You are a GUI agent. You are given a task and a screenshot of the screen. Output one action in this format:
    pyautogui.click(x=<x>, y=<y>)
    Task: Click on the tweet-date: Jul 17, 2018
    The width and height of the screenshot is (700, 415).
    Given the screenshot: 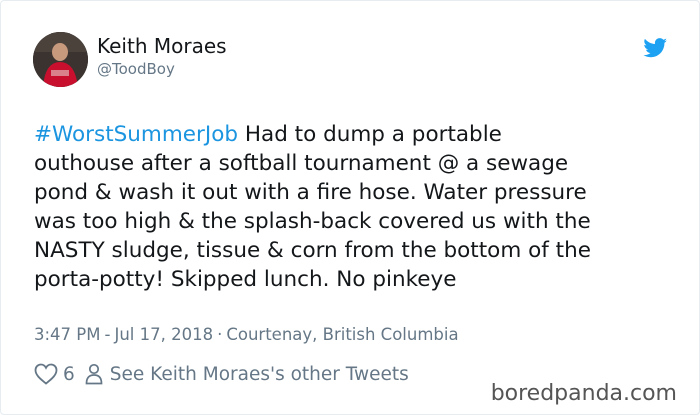 What is the action you would take?
    pyautogui.click(x=163, y=334)
    